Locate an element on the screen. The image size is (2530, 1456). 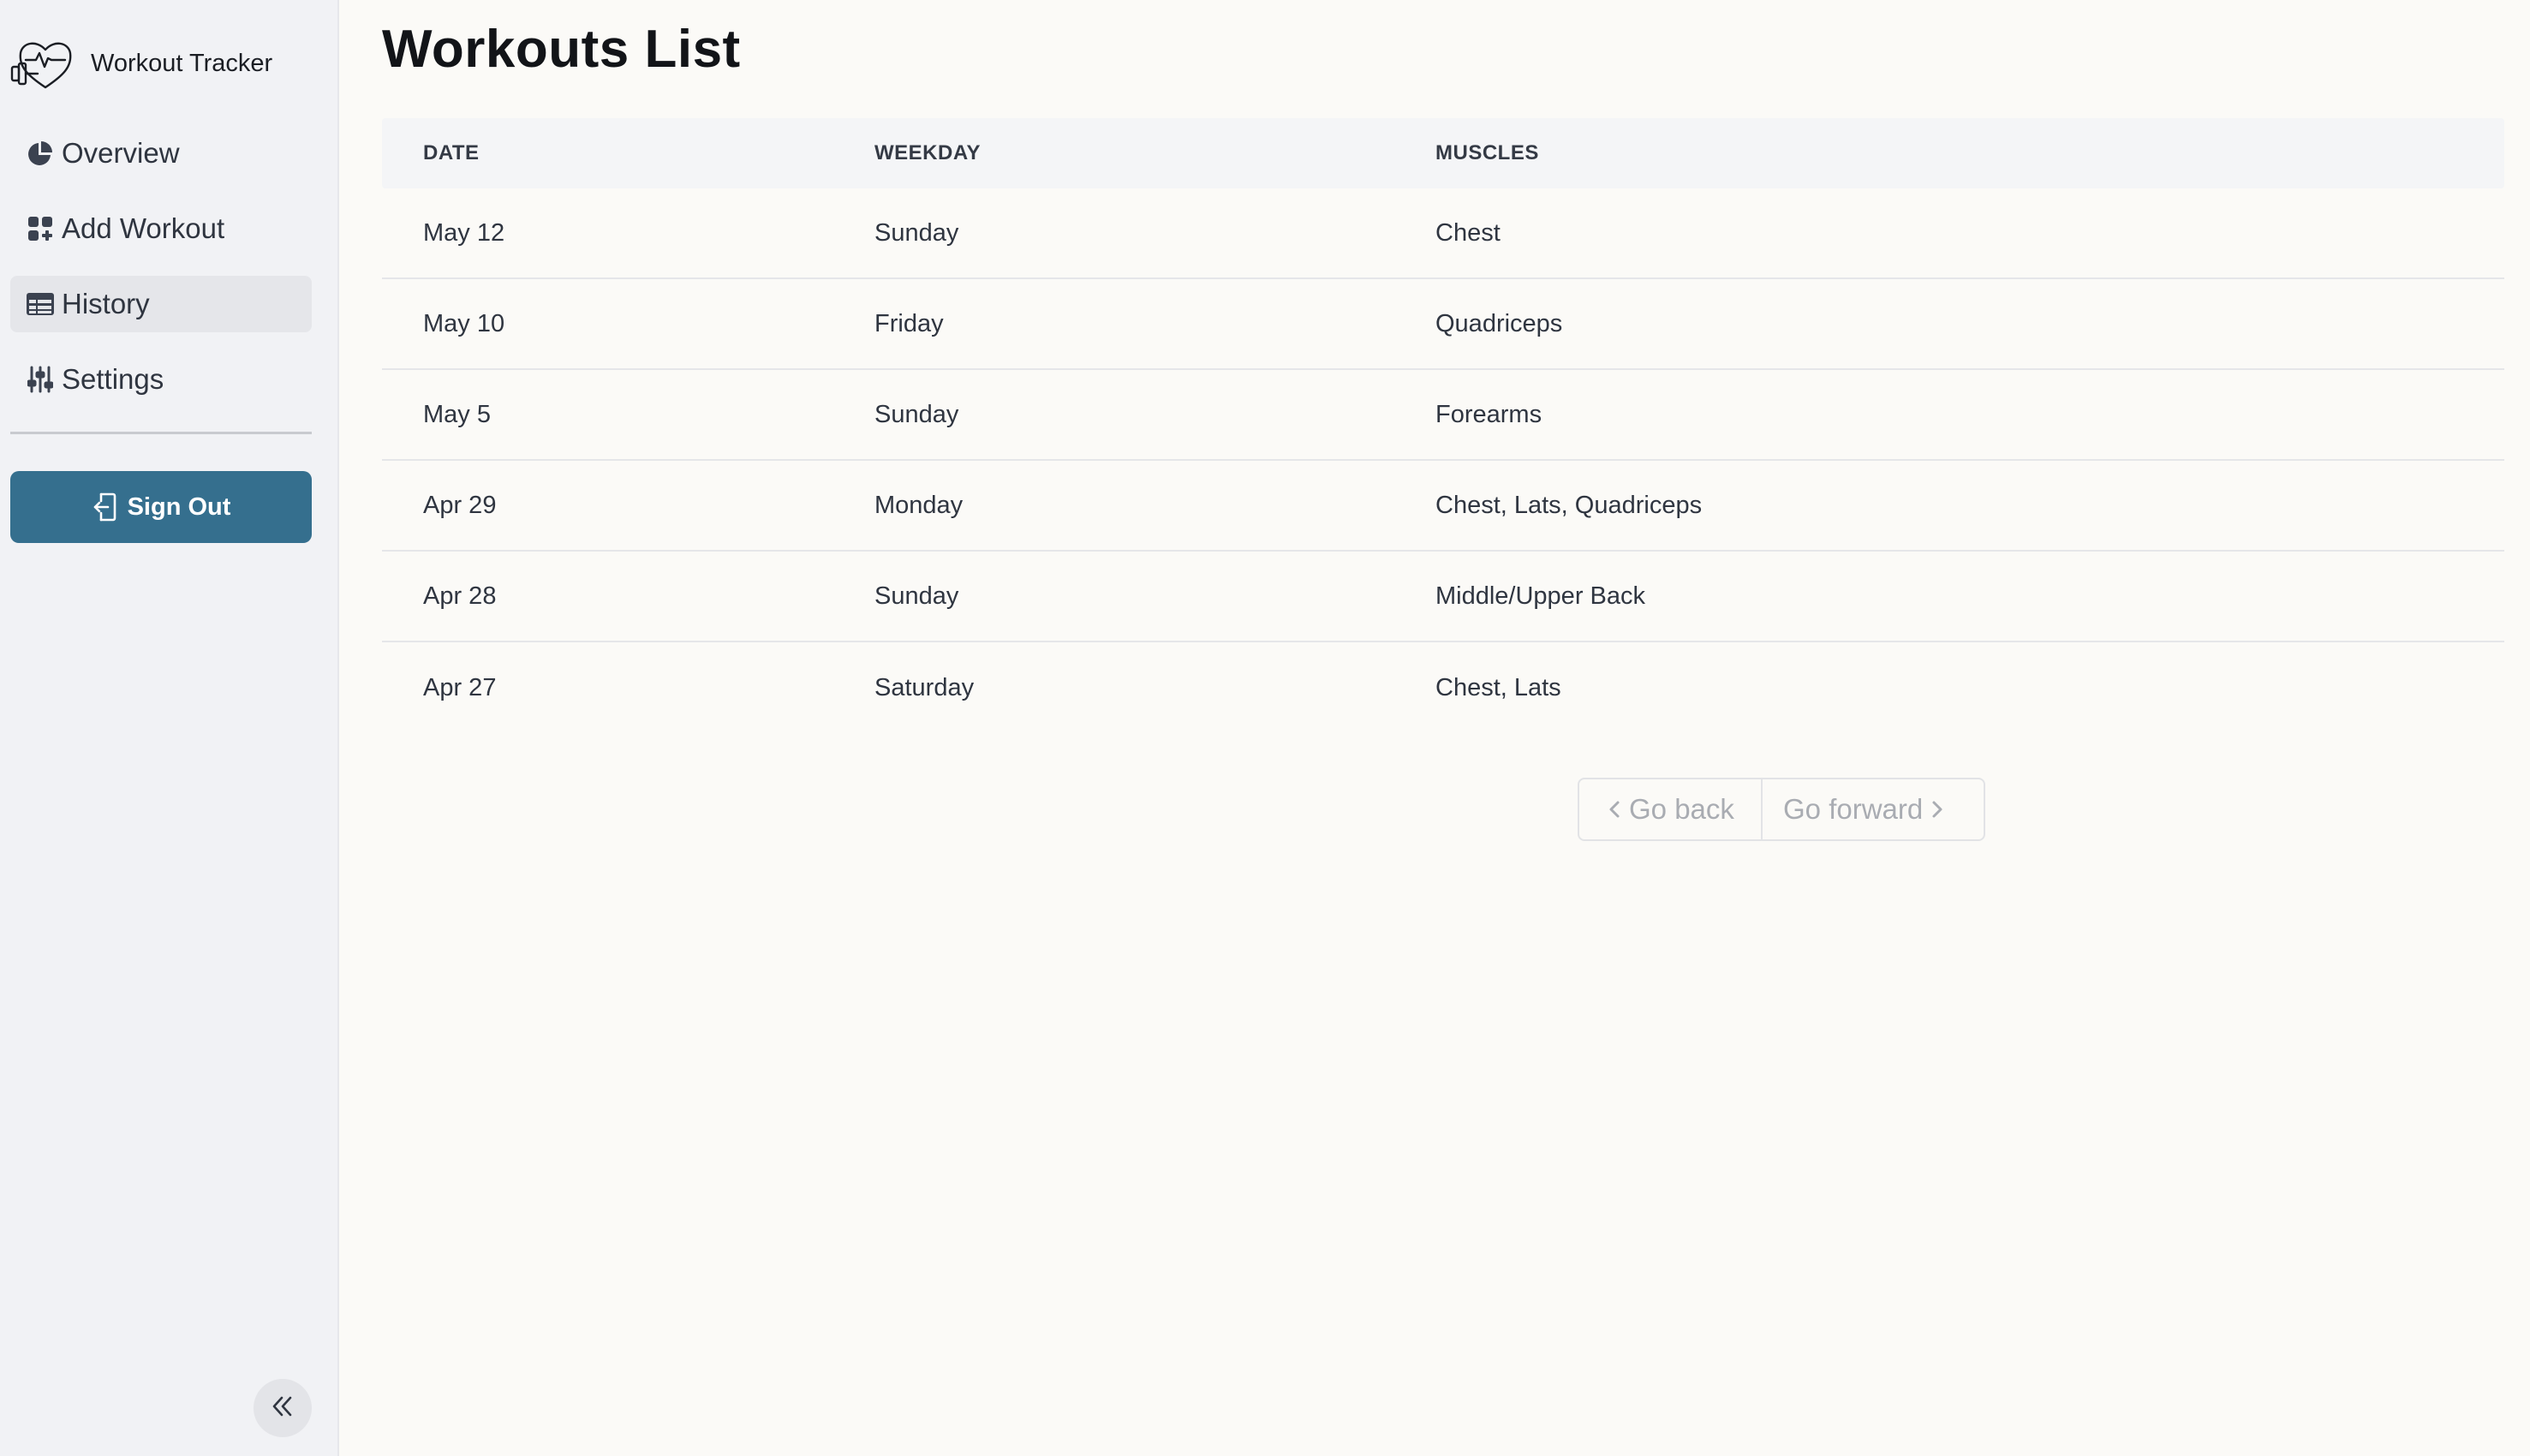
double-chevron-left-icon is located at coordinates (282, 1408).